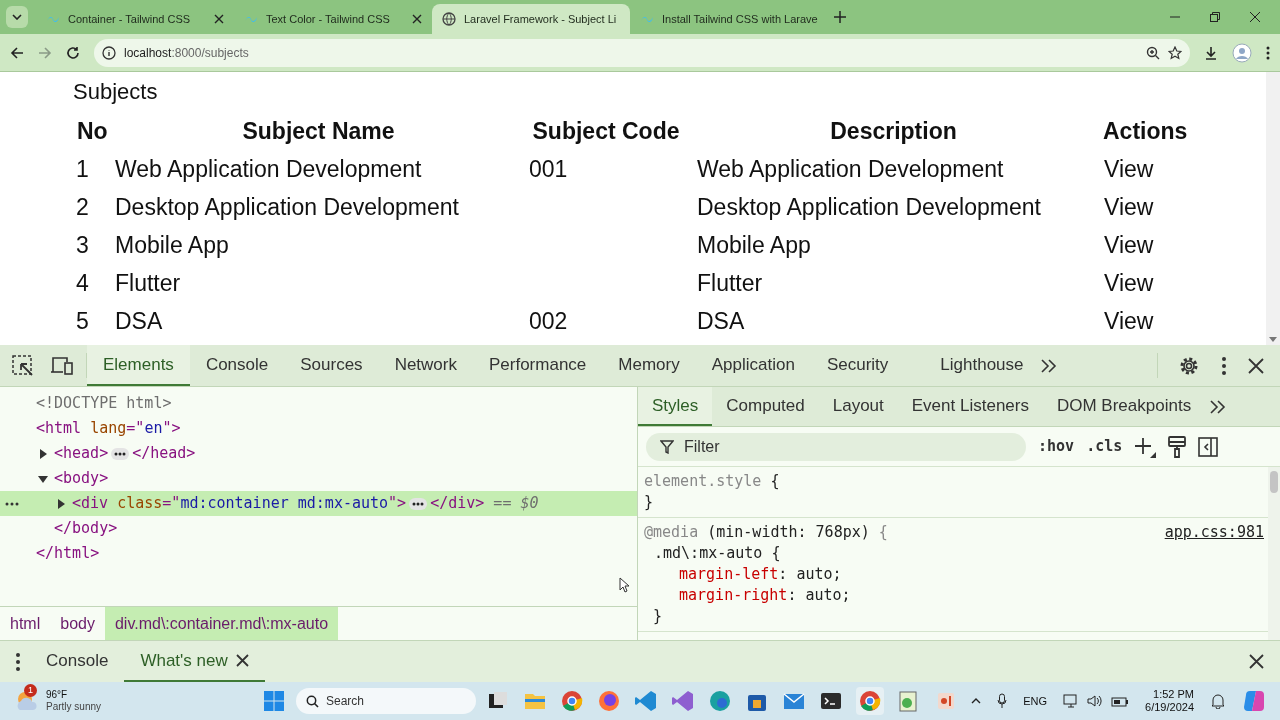 The height and width of the screenshot is (720, 1280). What do you see at coordinates (1035, 701) in the screenshot?
I see `language-indicator: ENG` at bounding box center [1035, 701].